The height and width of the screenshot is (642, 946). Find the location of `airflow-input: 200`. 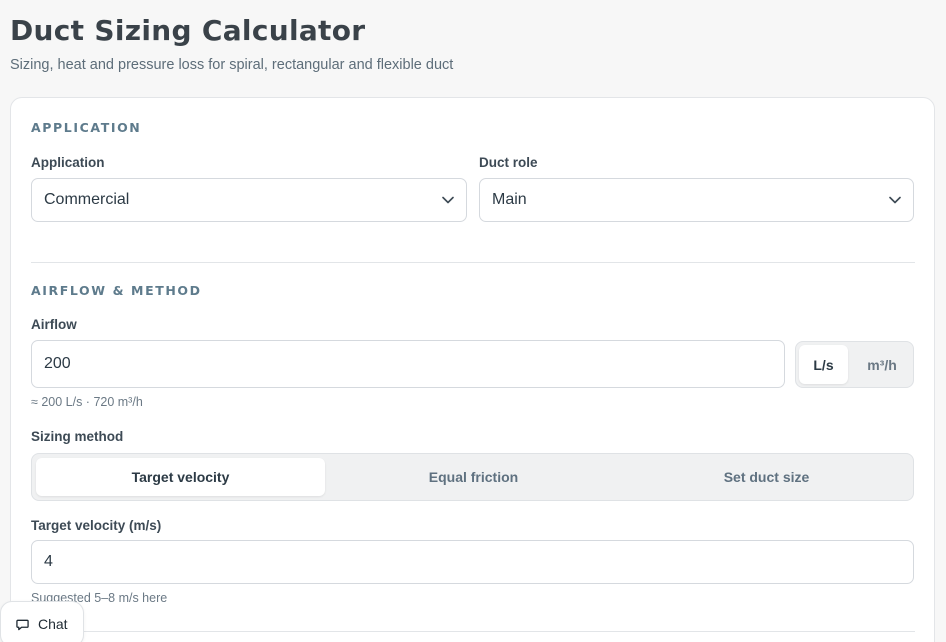

airflow-input: 200 is located at coordinates (408, 364).